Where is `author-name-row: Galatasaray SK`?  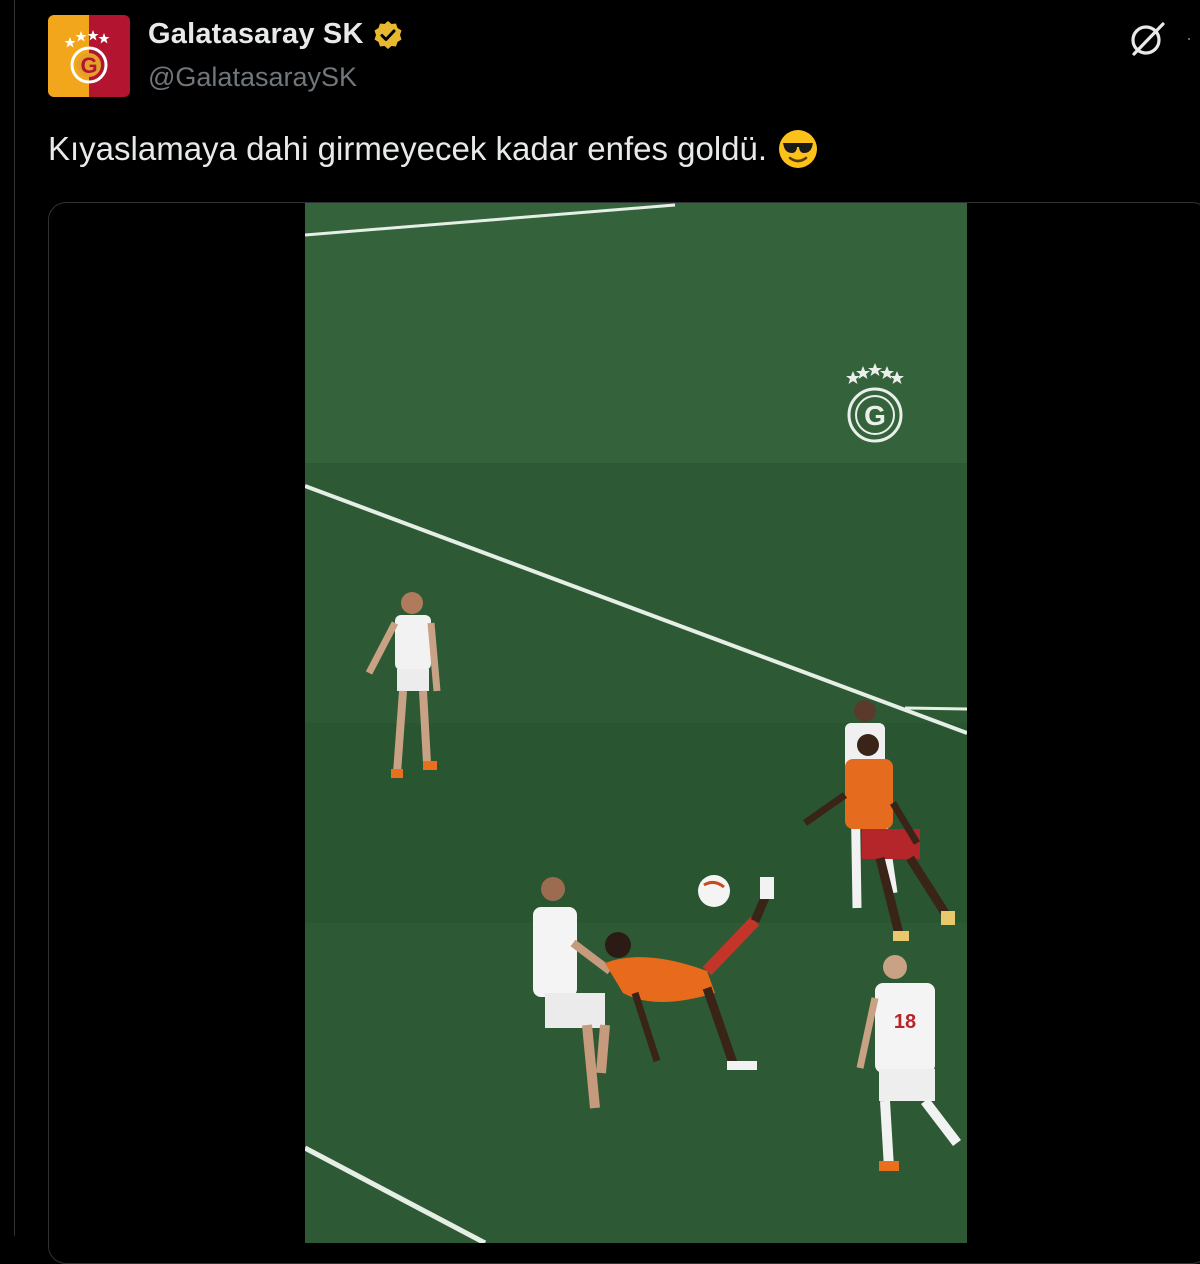 author-name-row: Galatasaray SK is located at coordinates (276, 34).